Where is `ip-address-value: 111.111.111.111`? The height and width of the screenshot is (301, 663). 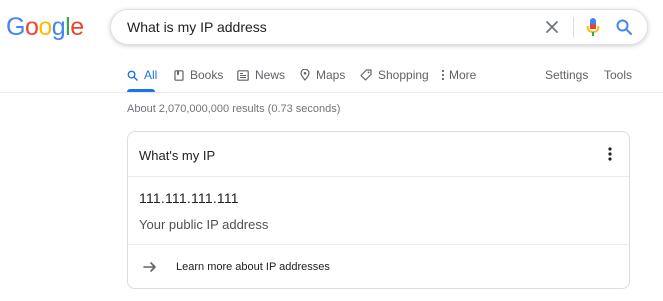
ip-address-value: 111.111.111.111 is located at coordinates (189, 198).